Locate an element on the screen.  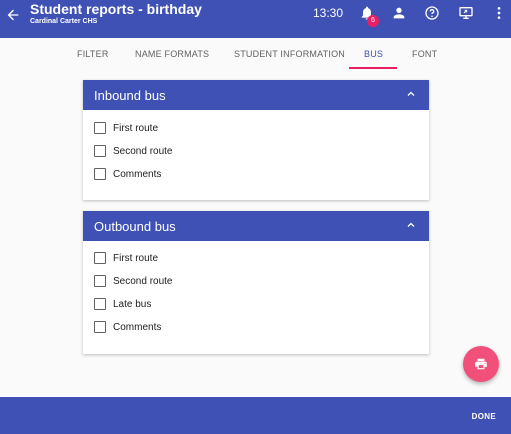
inbound-bus-header: Inbound bus is located at coordinates (256, 95).